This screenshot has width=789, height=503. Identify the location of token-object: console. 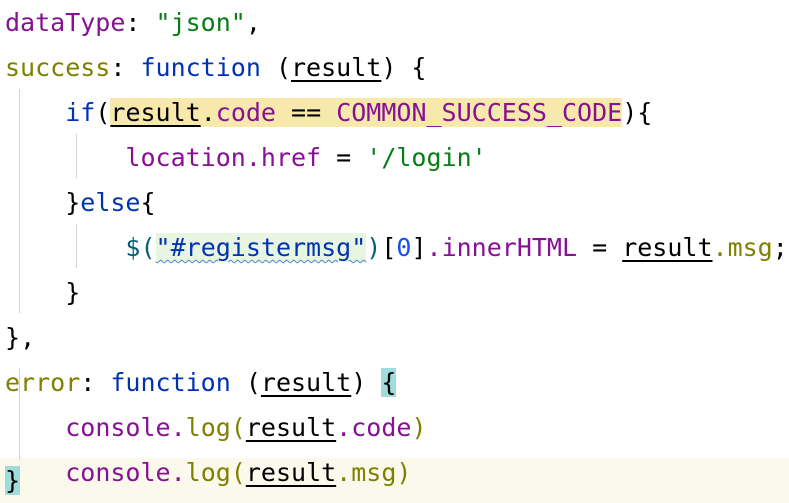
(118, 427).